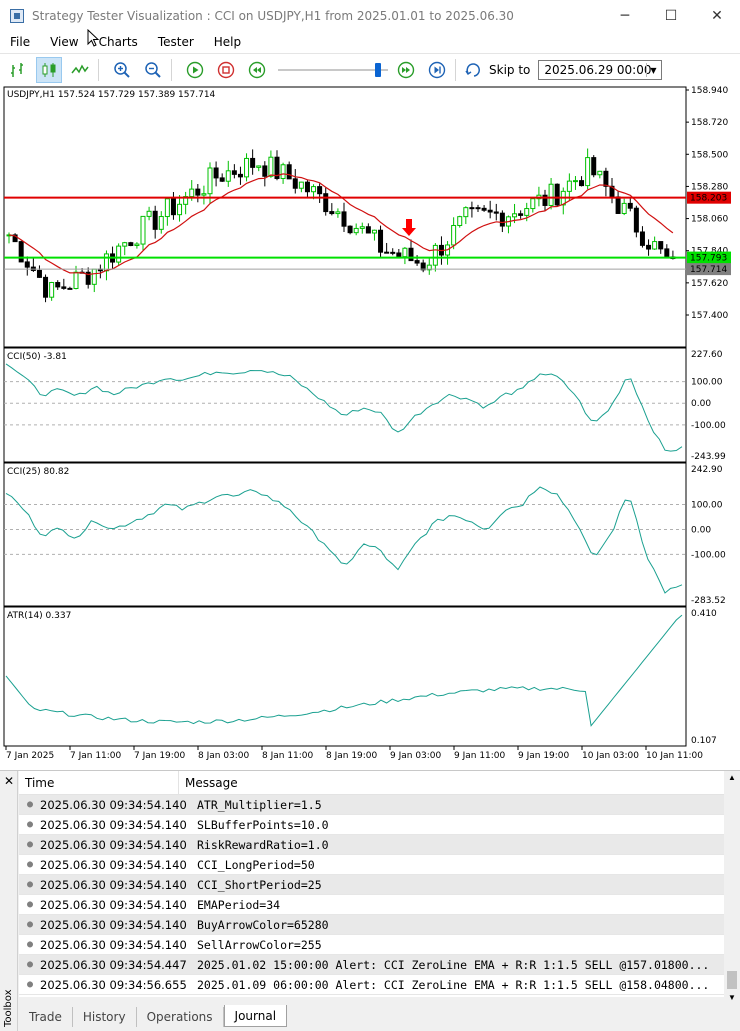  What do you see at coordinates (371, 905) in the screenshot?
I see `journal-row: ● 2025.06.30 09:34:54.140 EMAPeriod=34` at bounding box center [371, 905].